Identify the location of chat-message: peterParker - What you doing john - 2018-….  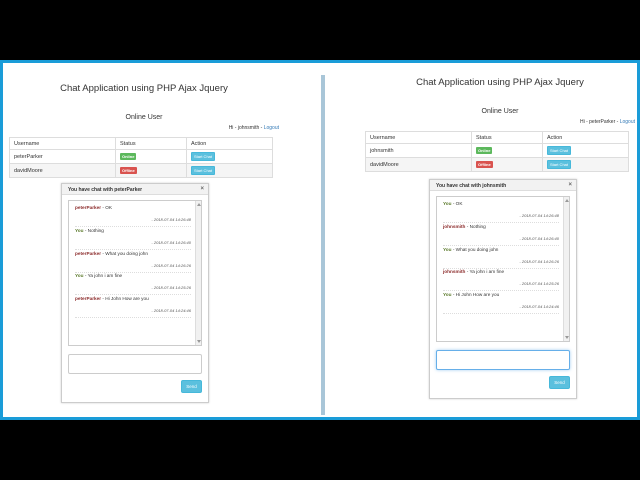
(133, 262).